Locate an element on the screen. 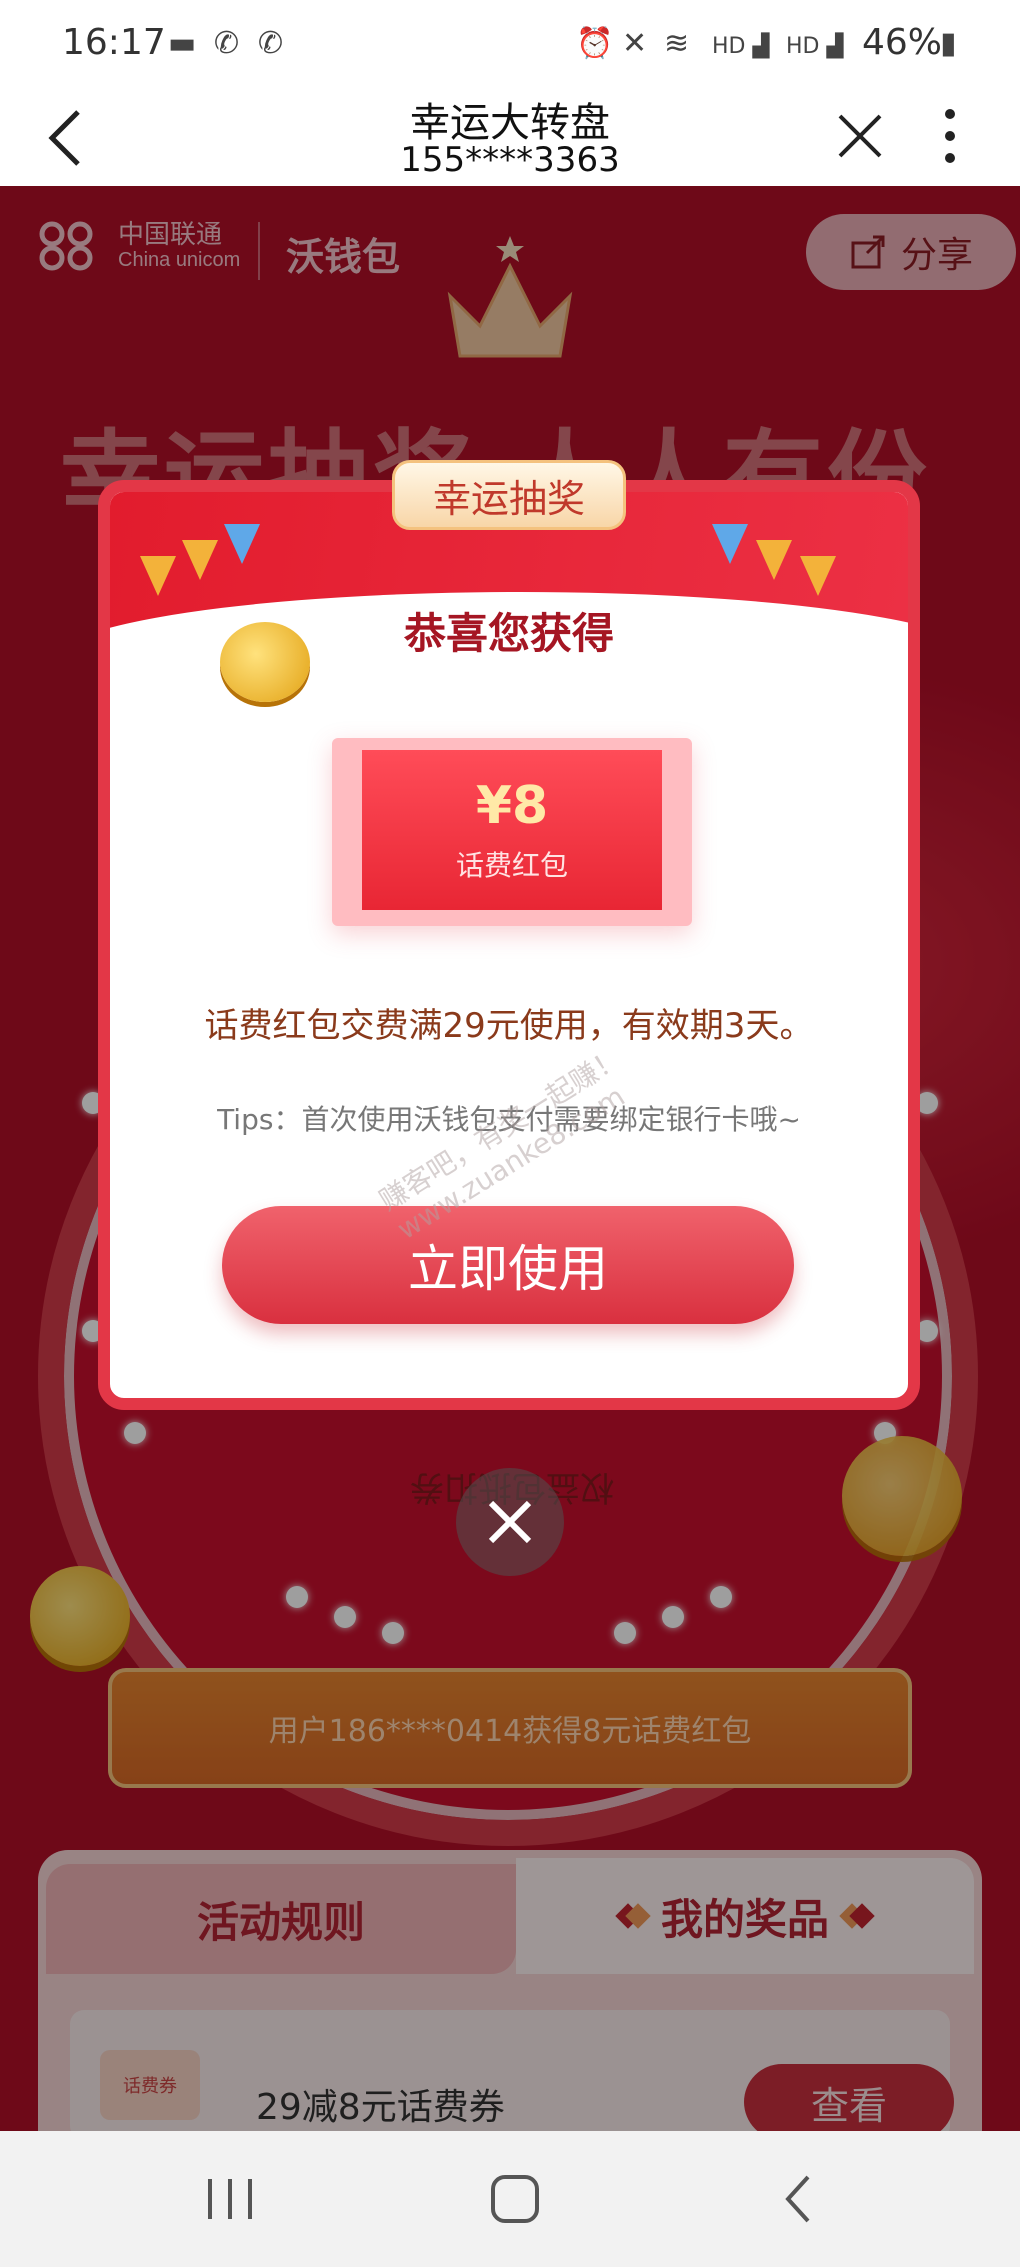  battery-level: 46% is located at coordinates (902, 42).